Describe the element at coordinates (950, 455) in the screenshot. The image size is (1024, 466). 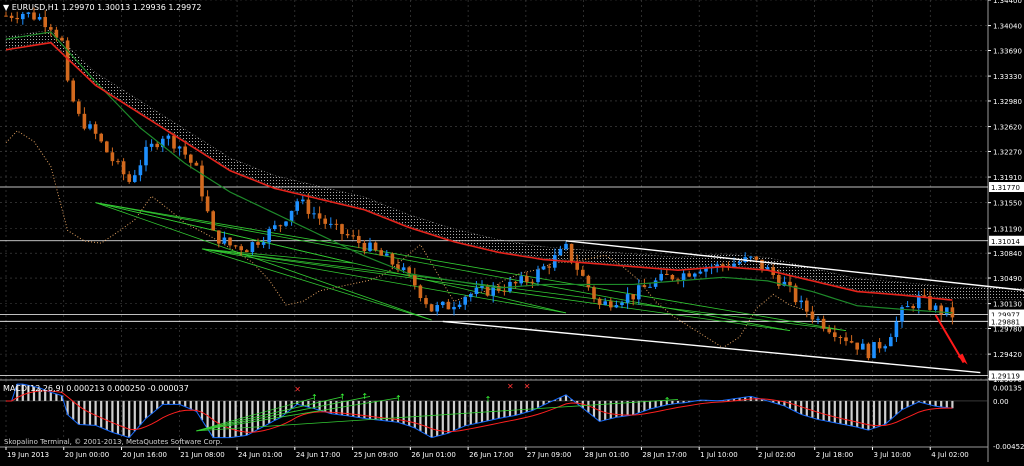
I see `time-tick-label: 4 Jul 02:00` at that location.